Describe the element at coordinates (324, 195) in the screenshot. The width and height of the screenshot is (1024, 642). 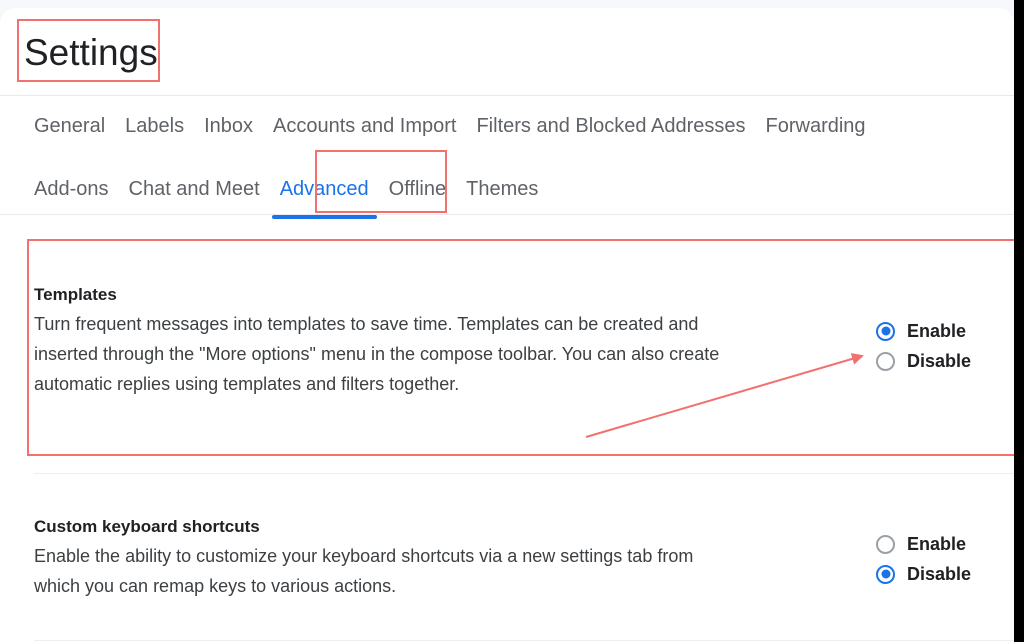
I see `tab-advanced: Advanced` at that location.